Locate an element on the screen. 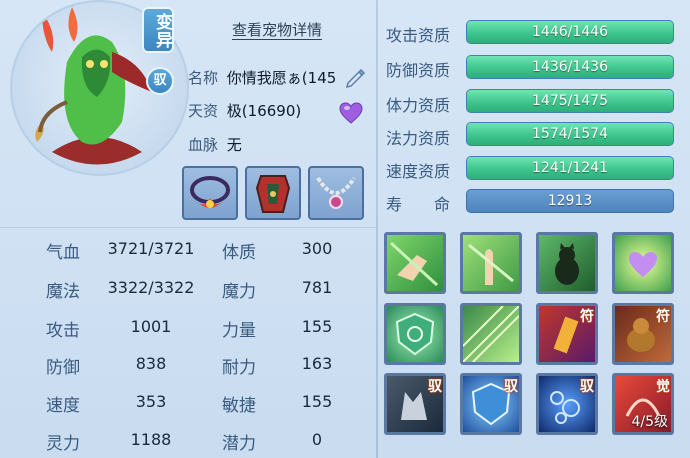 Image resolution: width=690 pixels, height=458 pixels. stat-value-mp: 3322/3322 is located at coordinates (151, 287).